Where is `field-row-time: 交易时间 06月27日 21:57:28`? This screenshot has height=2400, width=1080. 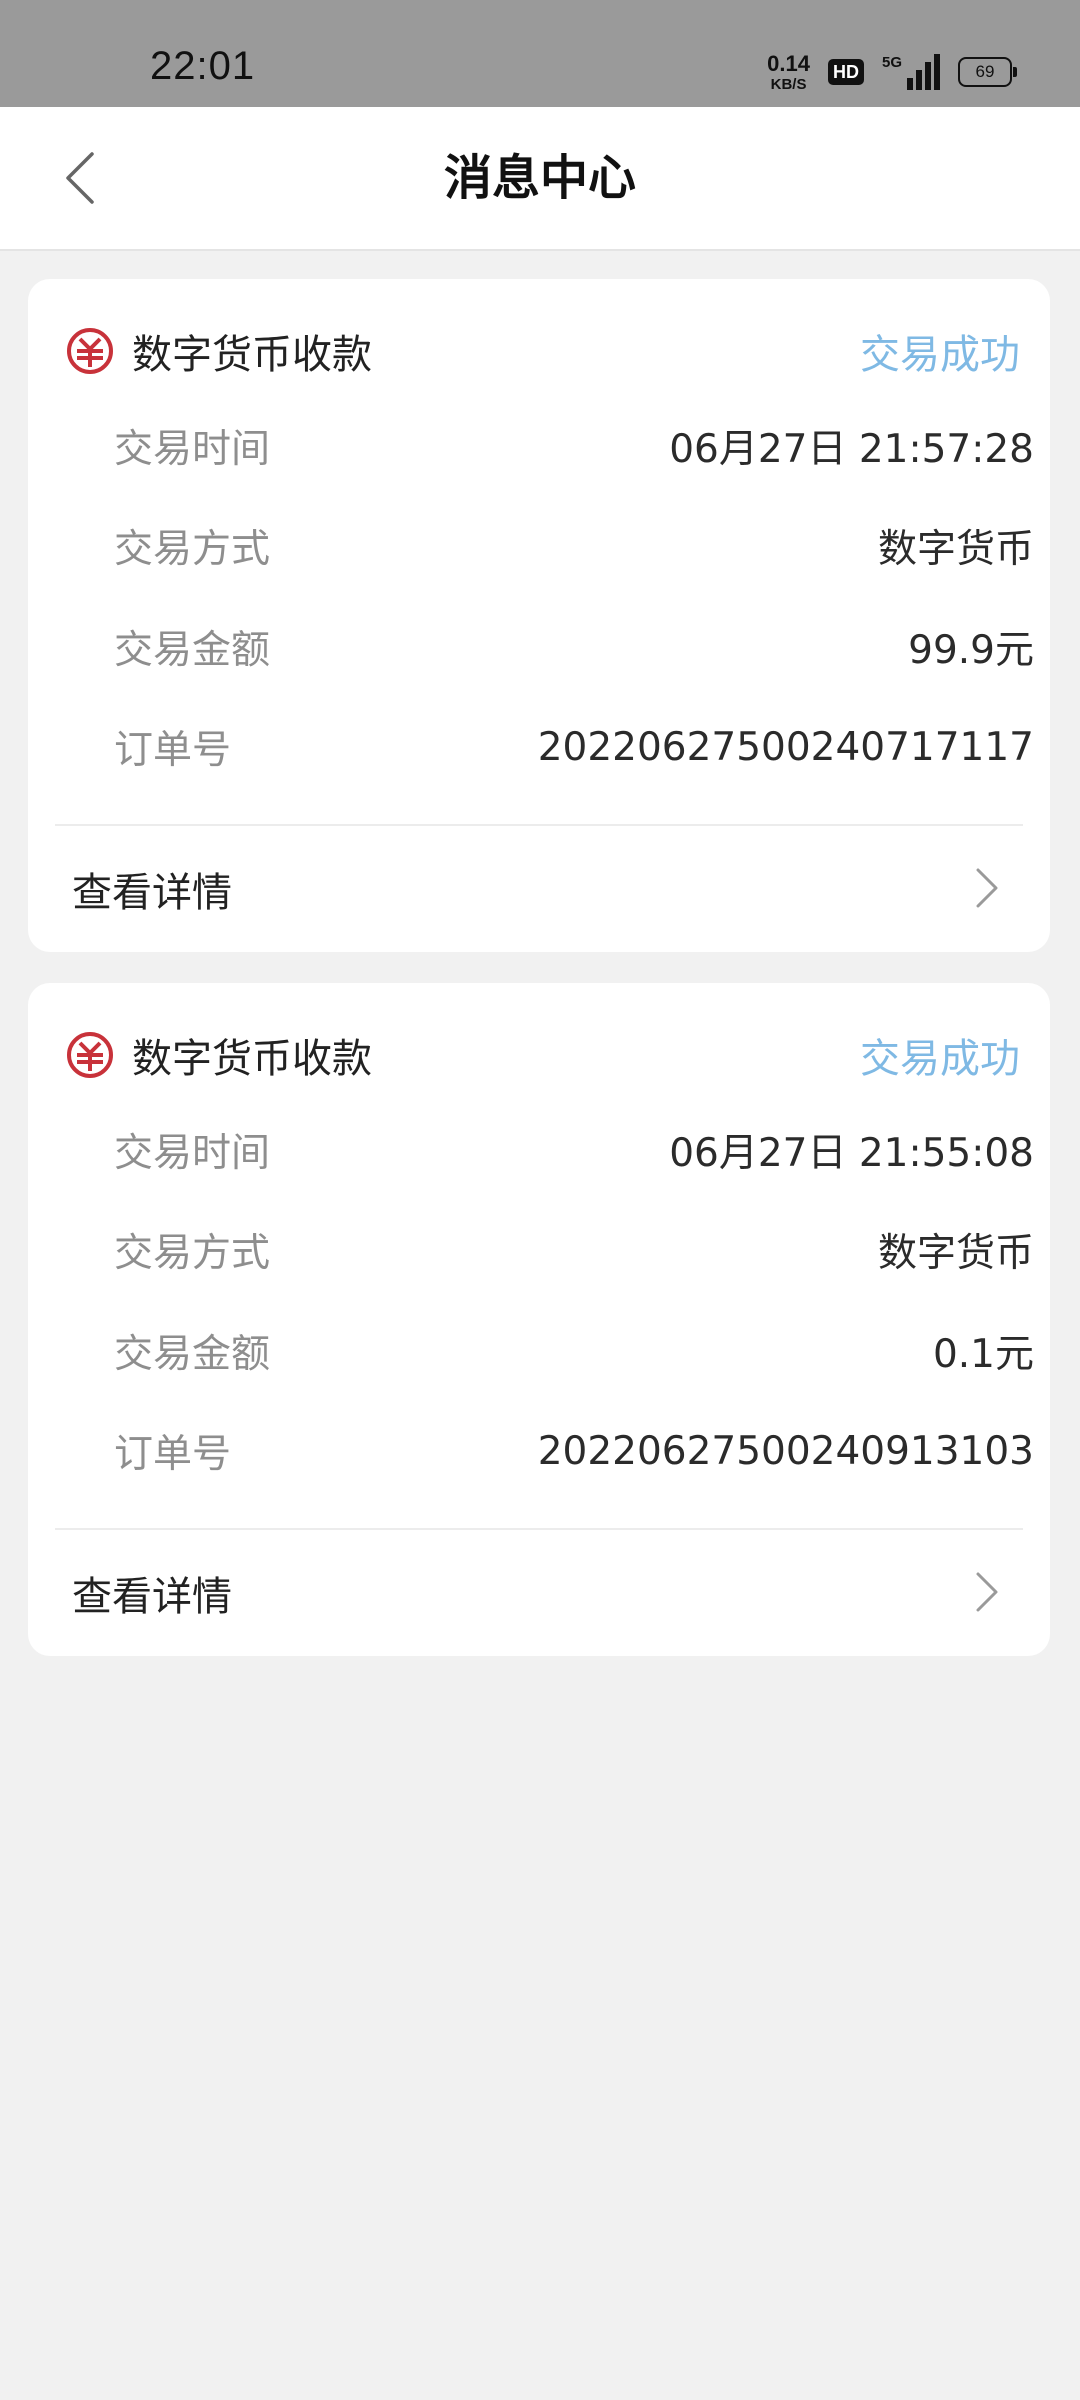 field-row-time: 交易时间 06月27日 21:57:28 is located at coordinates (574, 446).